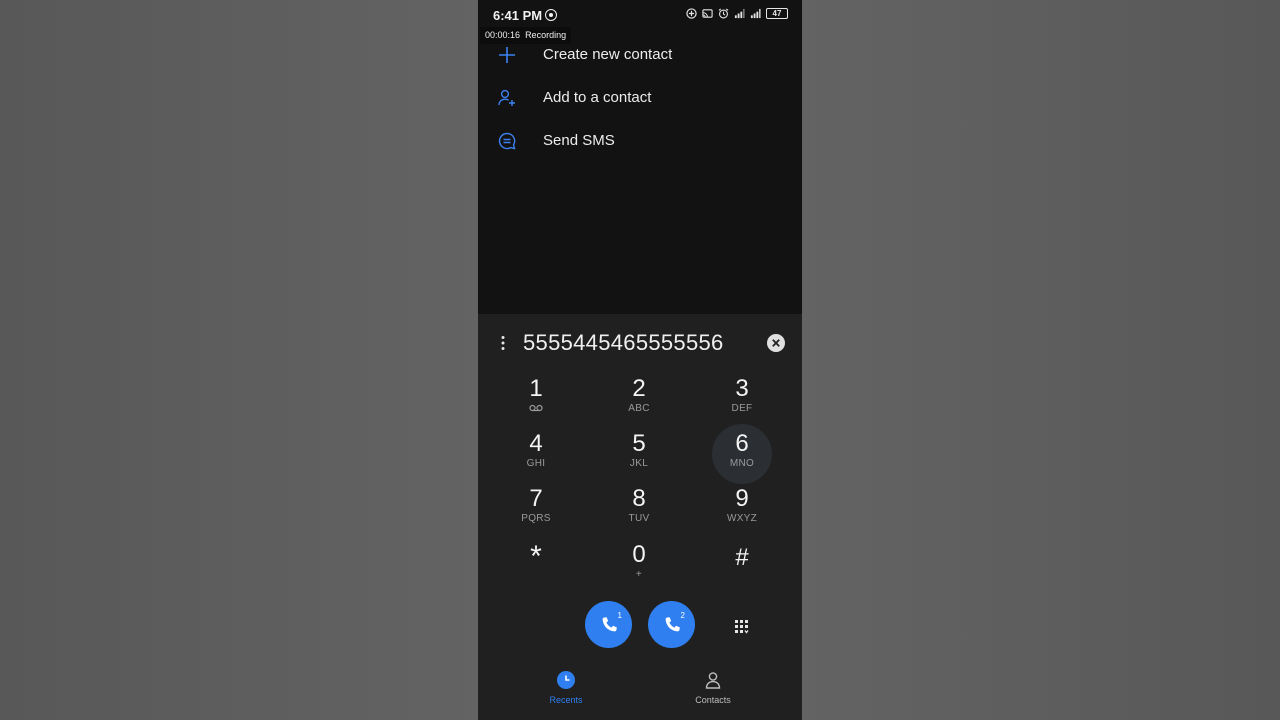 The width and height of the screenshot is (1280, 720). Describe the element at coordinates (742, 408) in the screenshot. I see `key-letters: DEF` at that location.